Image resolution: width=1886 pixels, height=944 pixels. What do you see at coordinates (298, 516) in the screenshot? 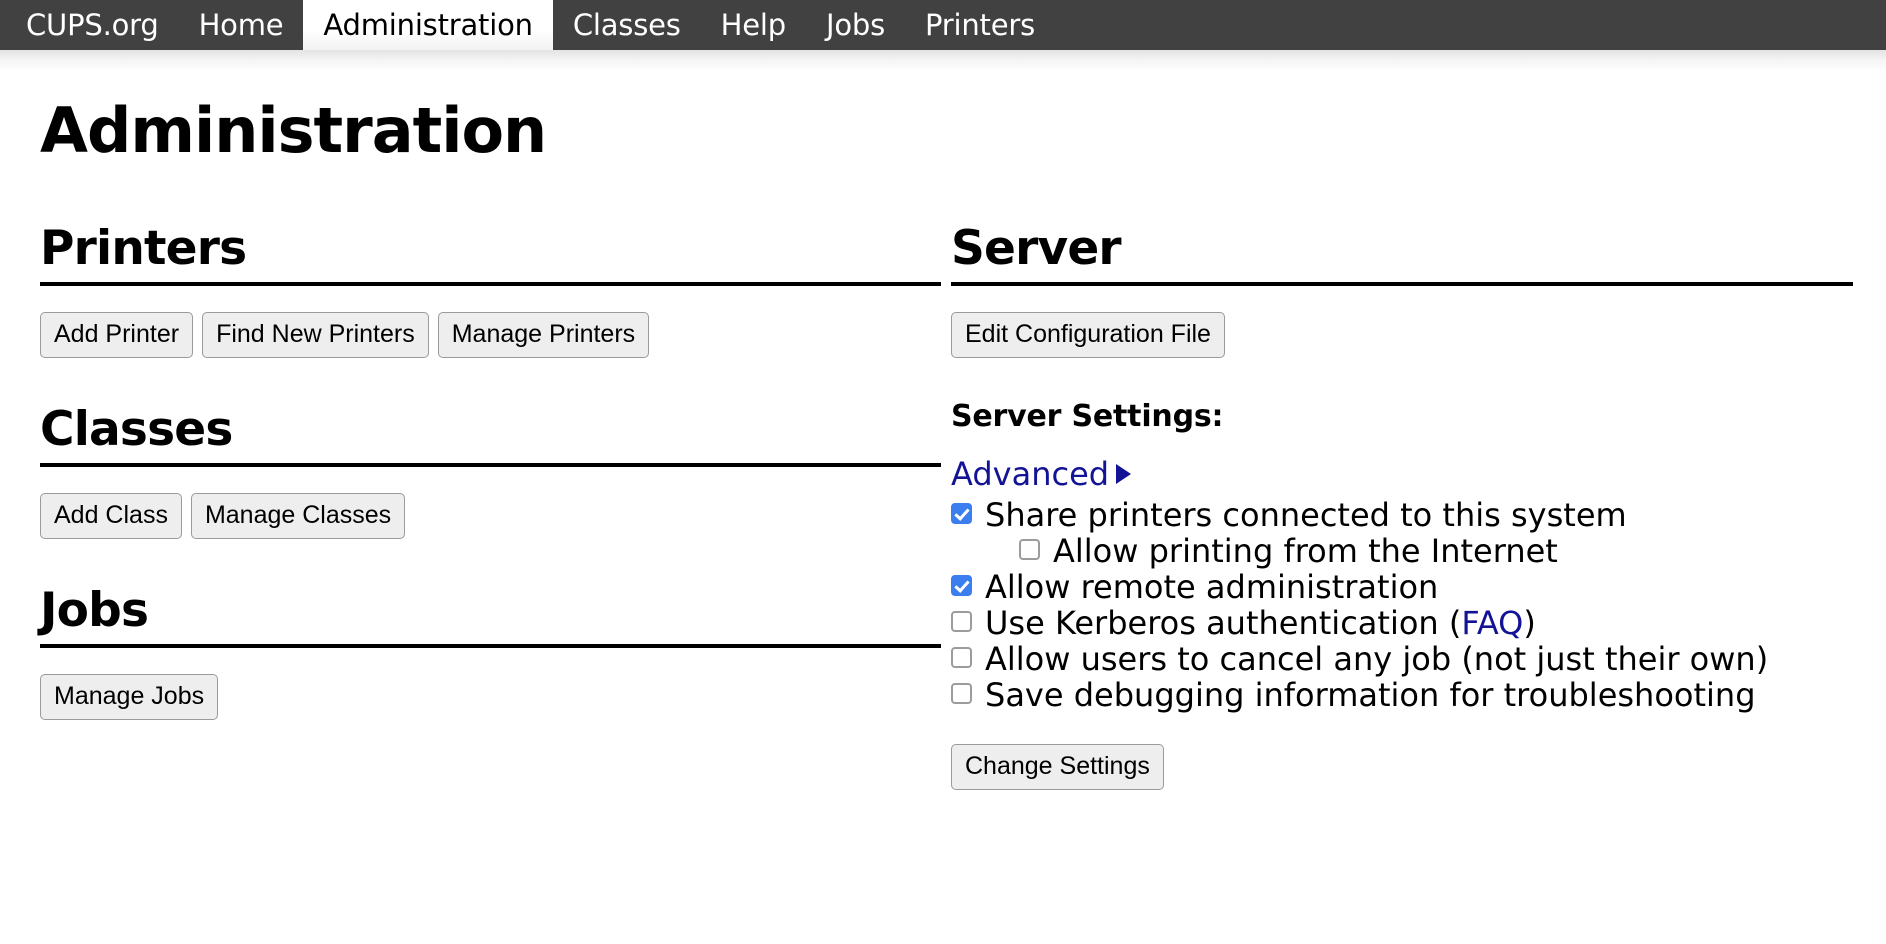
I see `manage-classes-button: Manage Classes` at bounding box center [298, 516].